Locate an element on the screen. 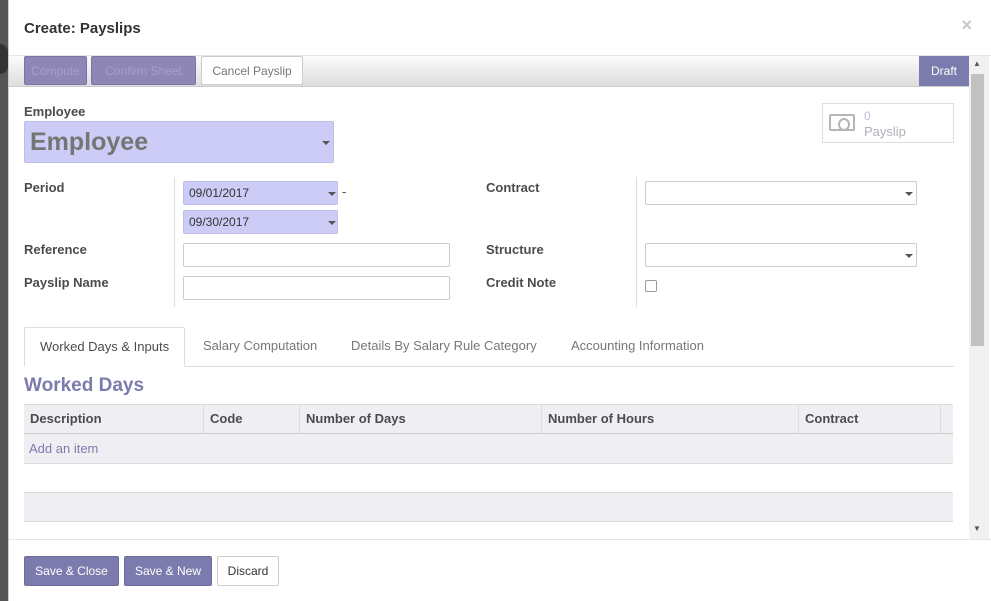 Image resolution: width=991 pixels, height=601 pixels. dialog-header: Create: Payslips × is located at coordinates (500, 28).